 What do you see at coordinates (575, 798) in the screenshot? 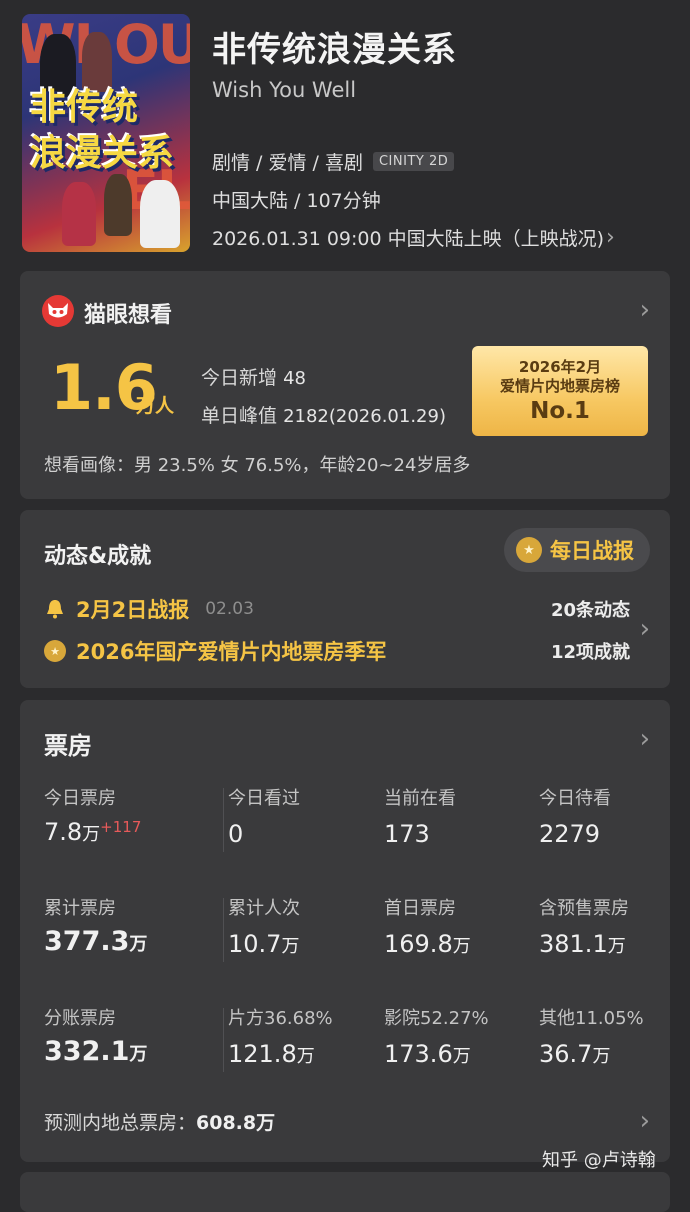
I see `today-pending-label: 今日待看` at bounding box center [575, 798].